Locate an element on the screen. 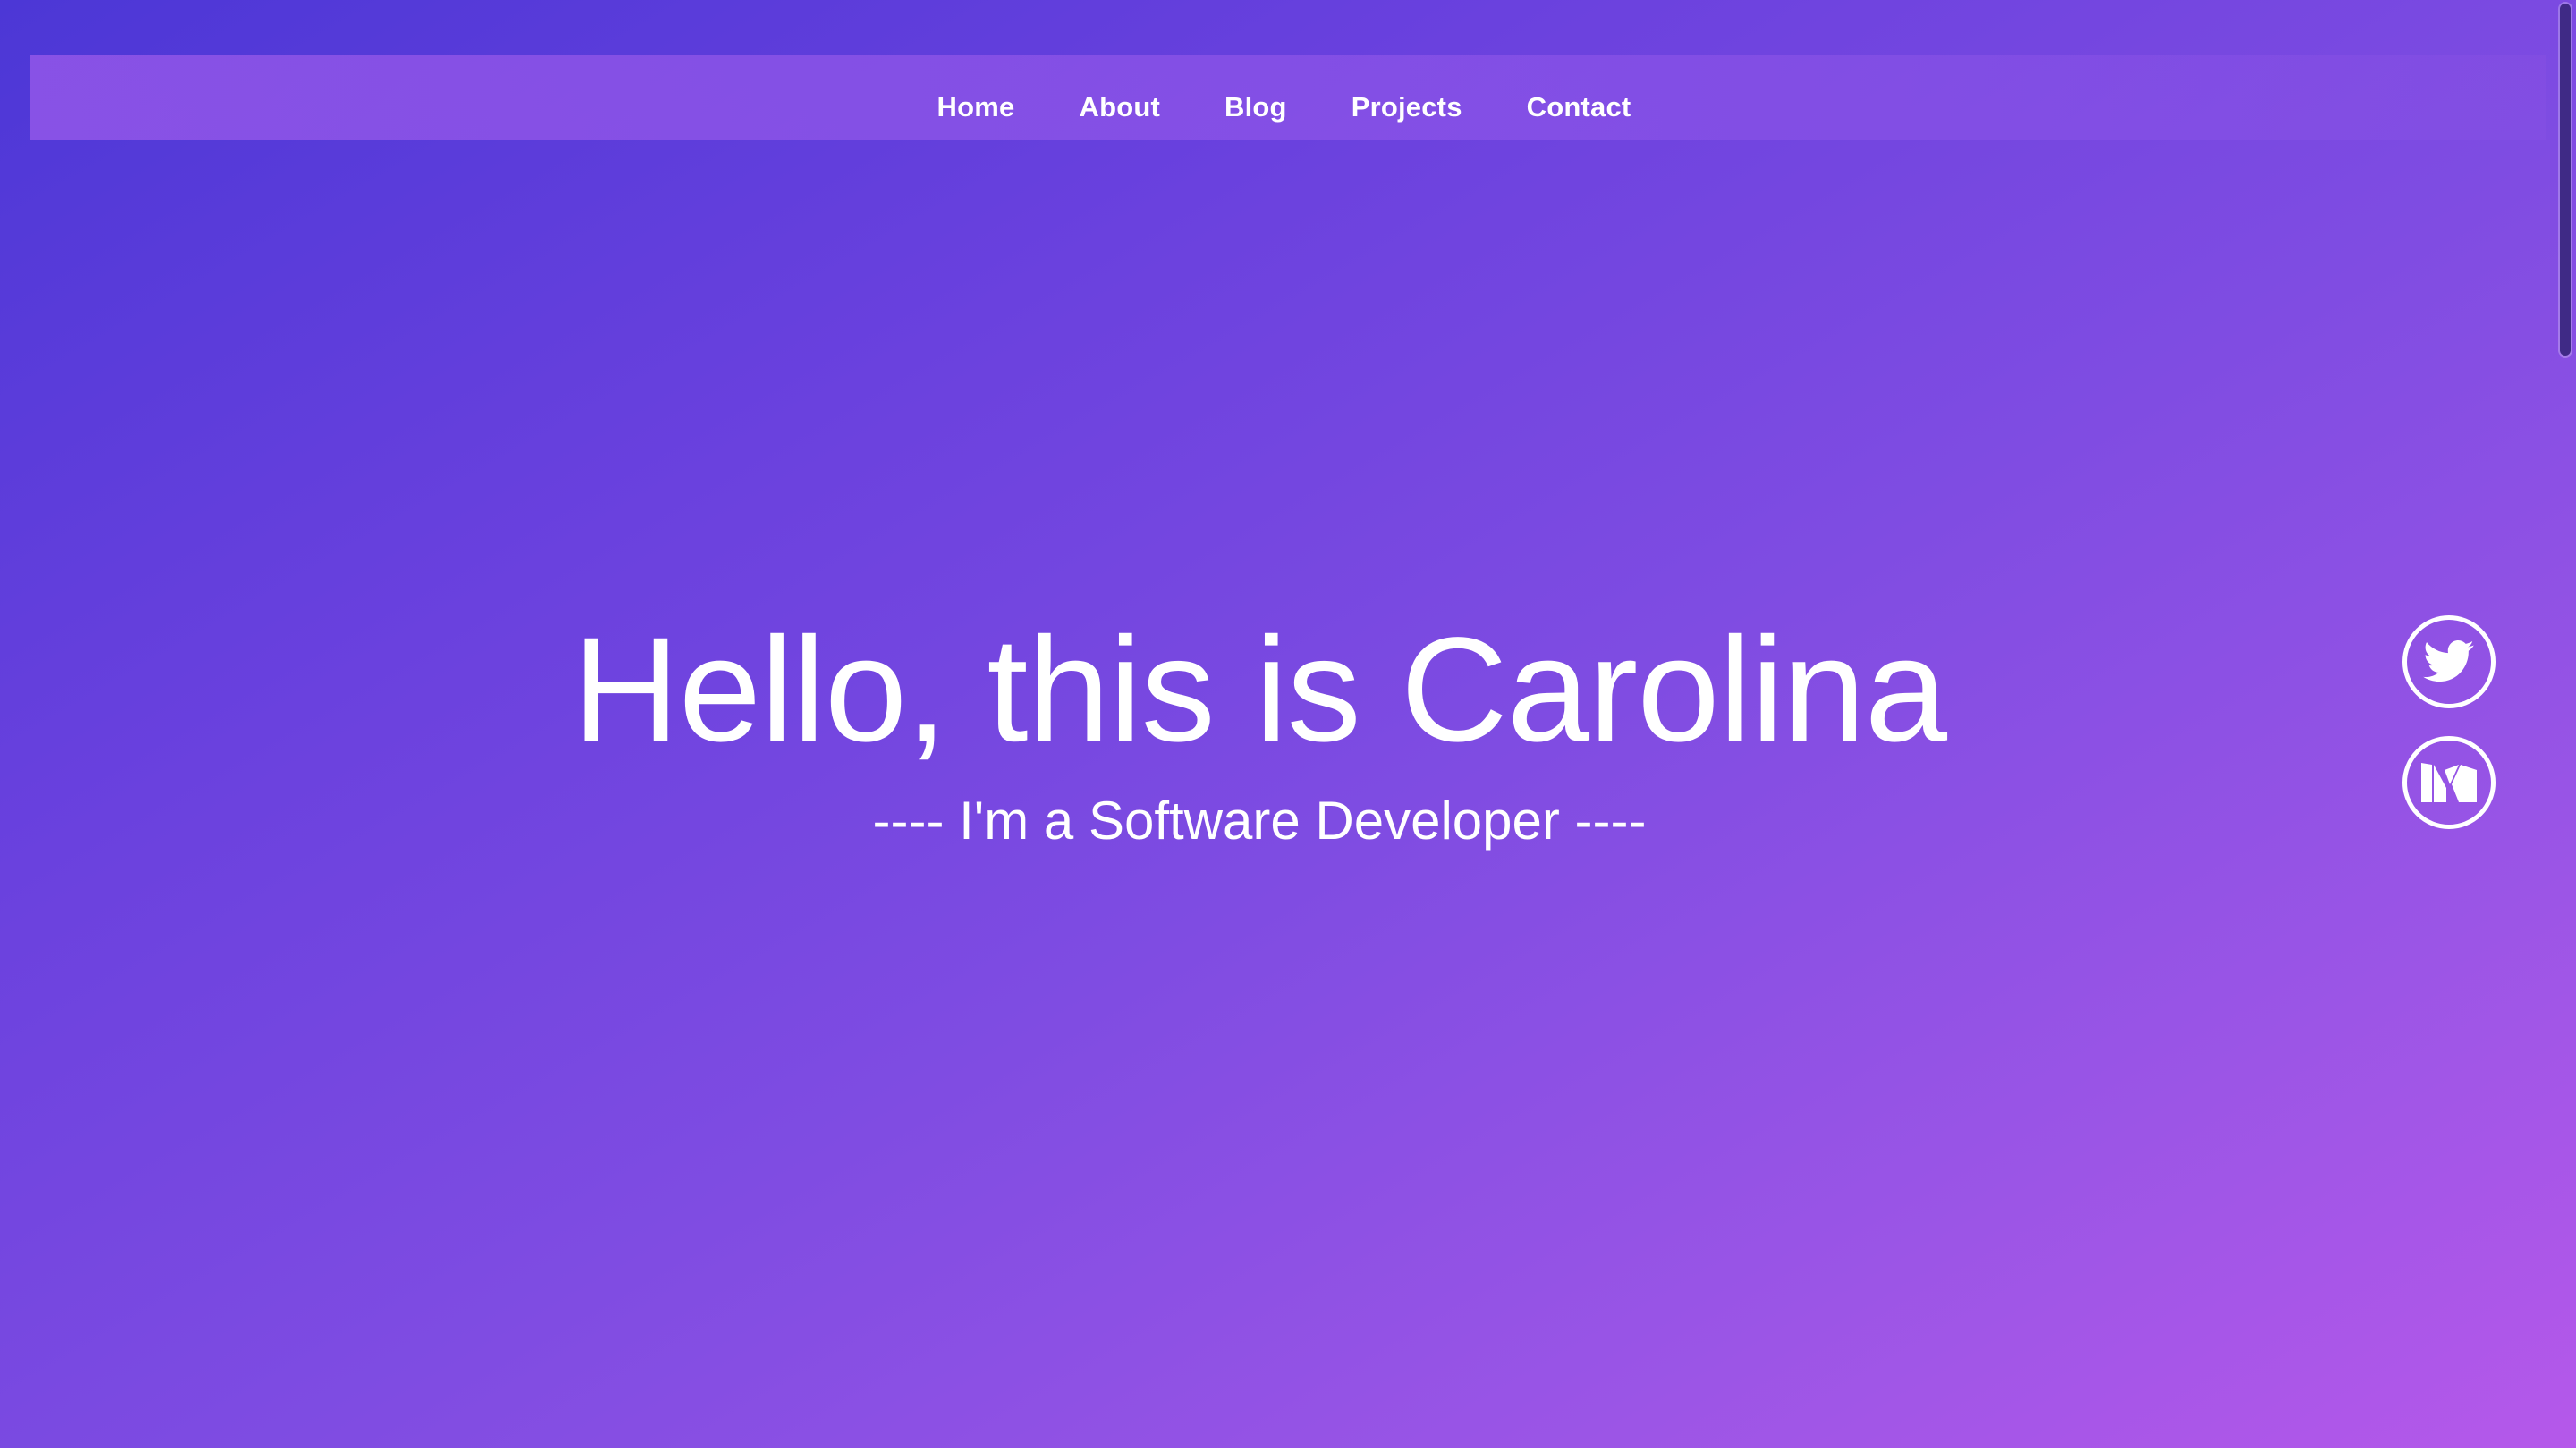  medium-link is located at coordinates (2449, 782).